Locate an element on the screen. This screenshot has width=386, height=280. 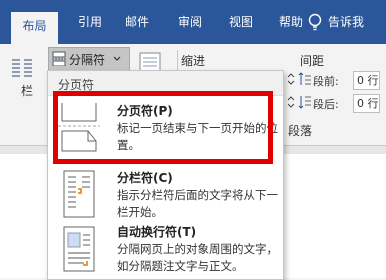
space-before-input: 0 行 is located at coordinates (366, 80).